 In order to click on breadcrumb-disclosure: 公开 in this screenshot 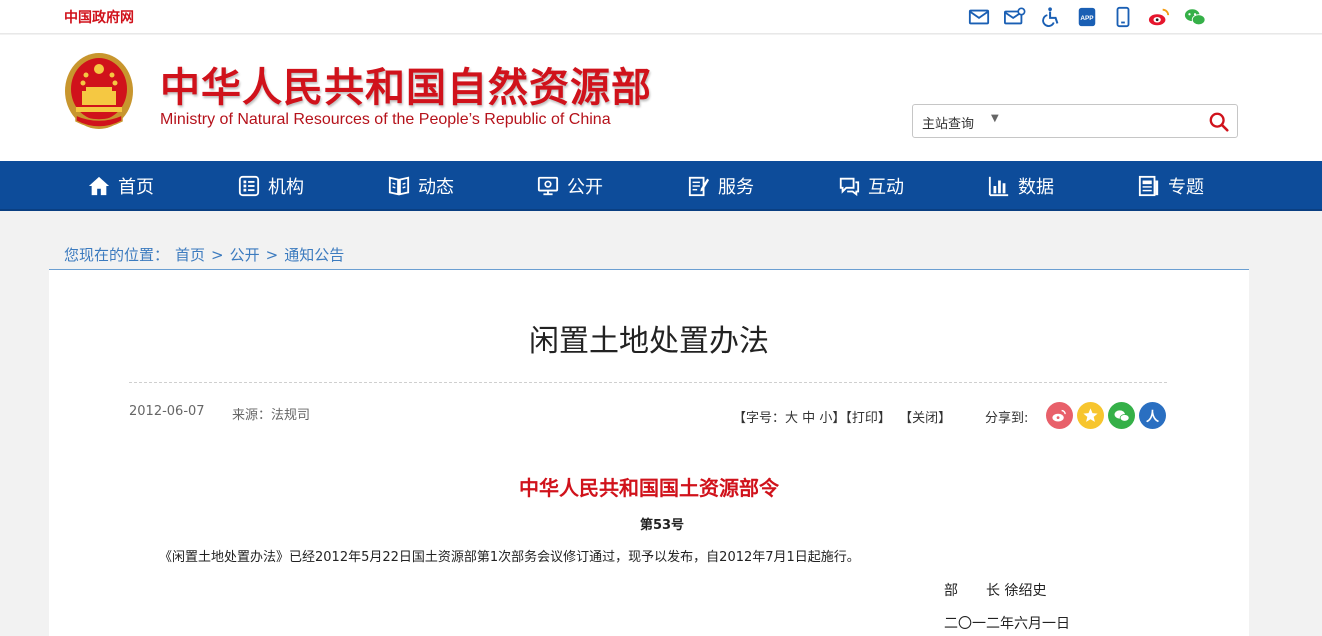, I will do `click(245, 255)`.